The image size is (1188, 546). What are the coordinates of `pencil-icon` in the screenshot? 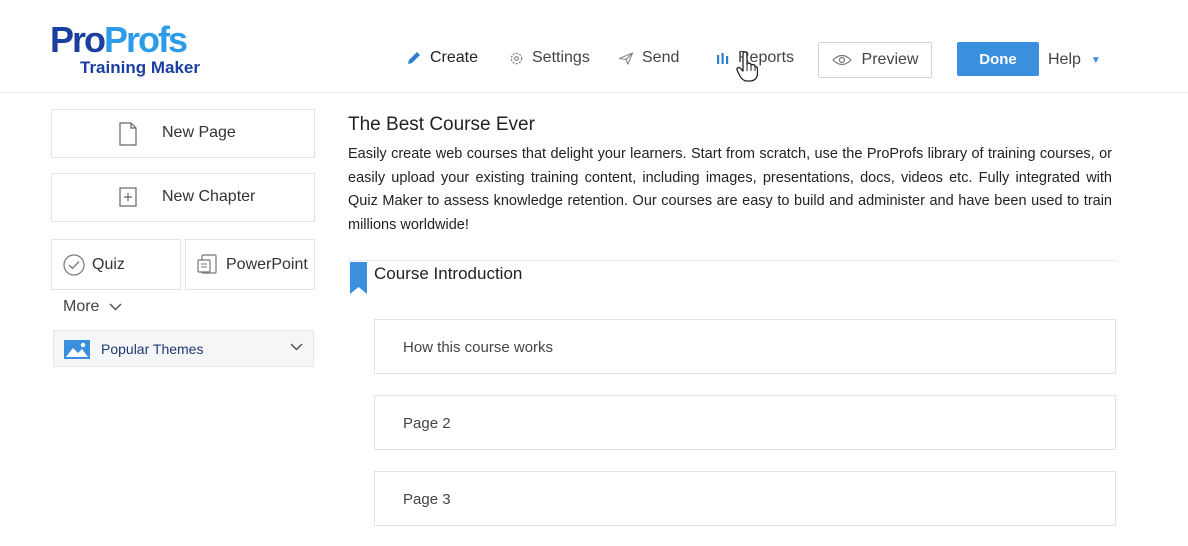 It's located at (414, 58).